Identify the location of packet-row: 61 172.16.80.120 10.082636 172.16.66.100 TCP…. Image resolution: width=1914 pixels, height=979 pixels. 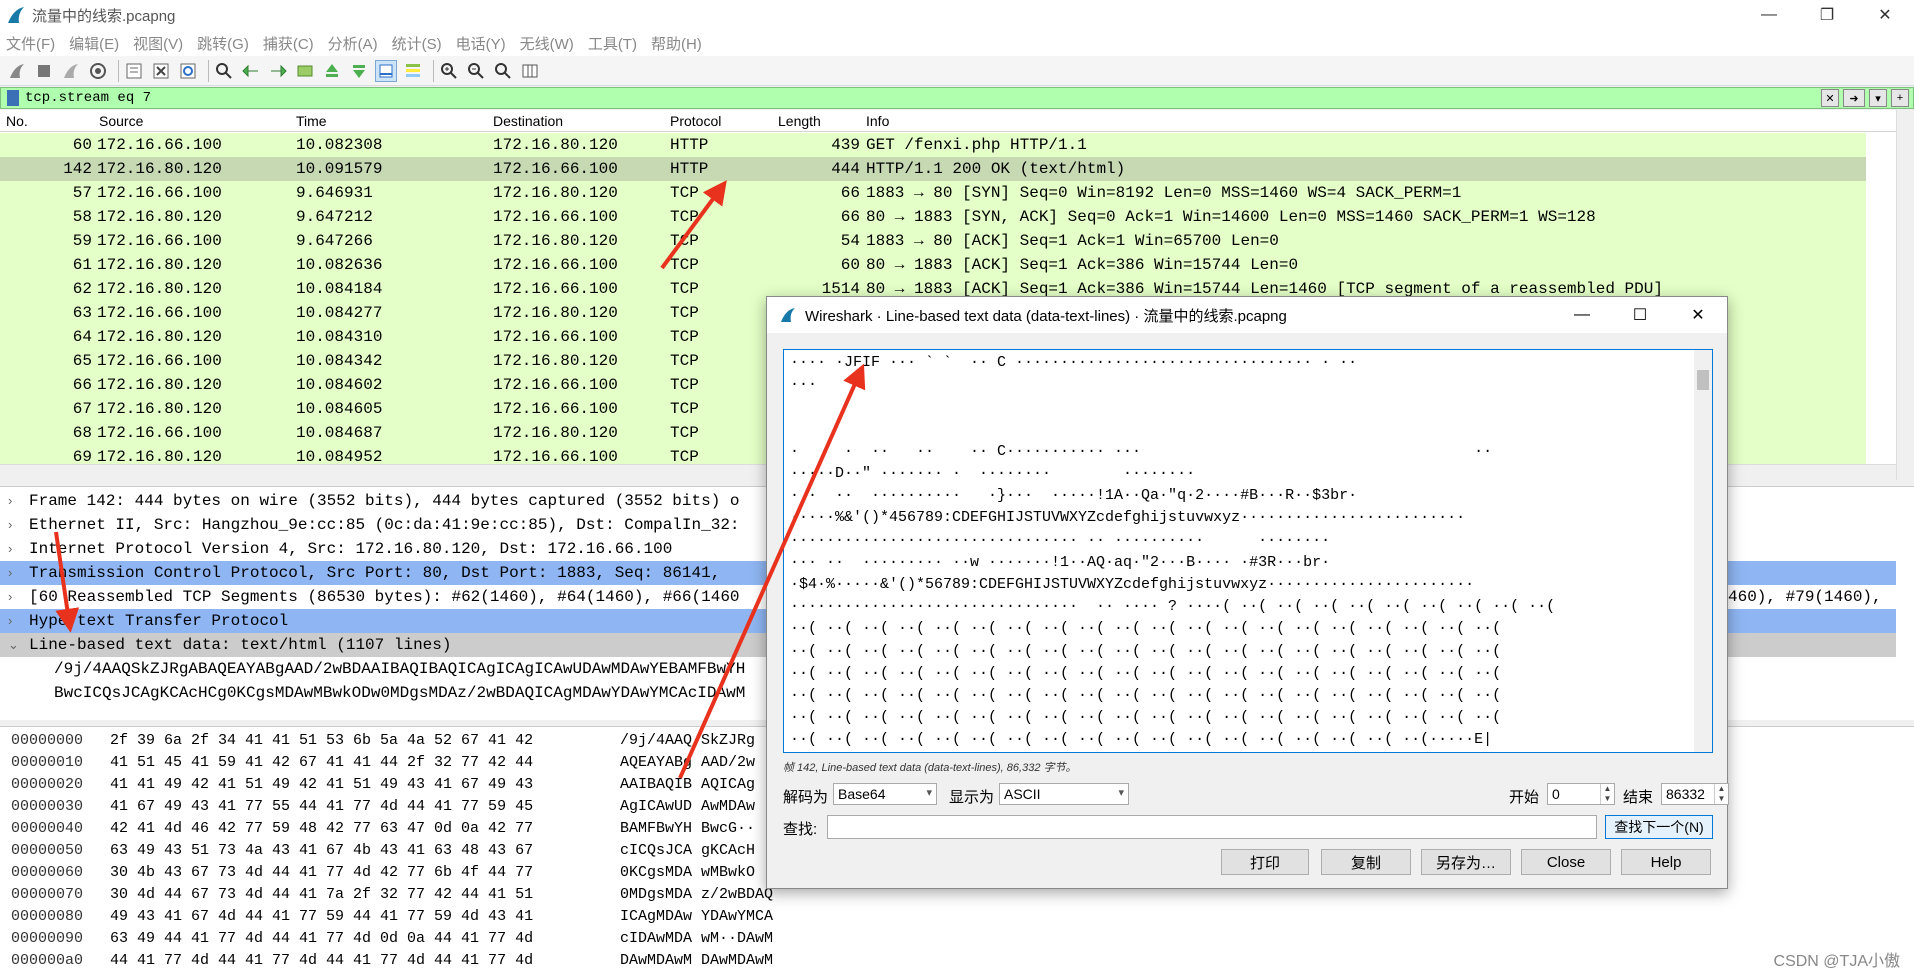
(933, 265).